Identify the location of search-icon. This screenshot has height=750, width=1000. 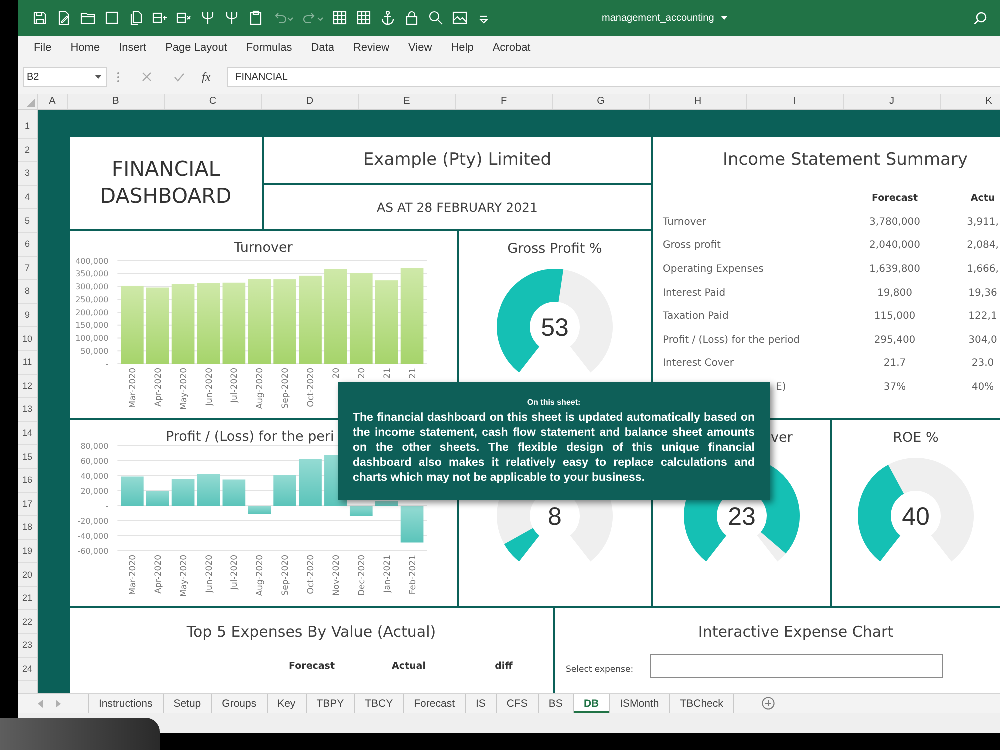
(980, 18).